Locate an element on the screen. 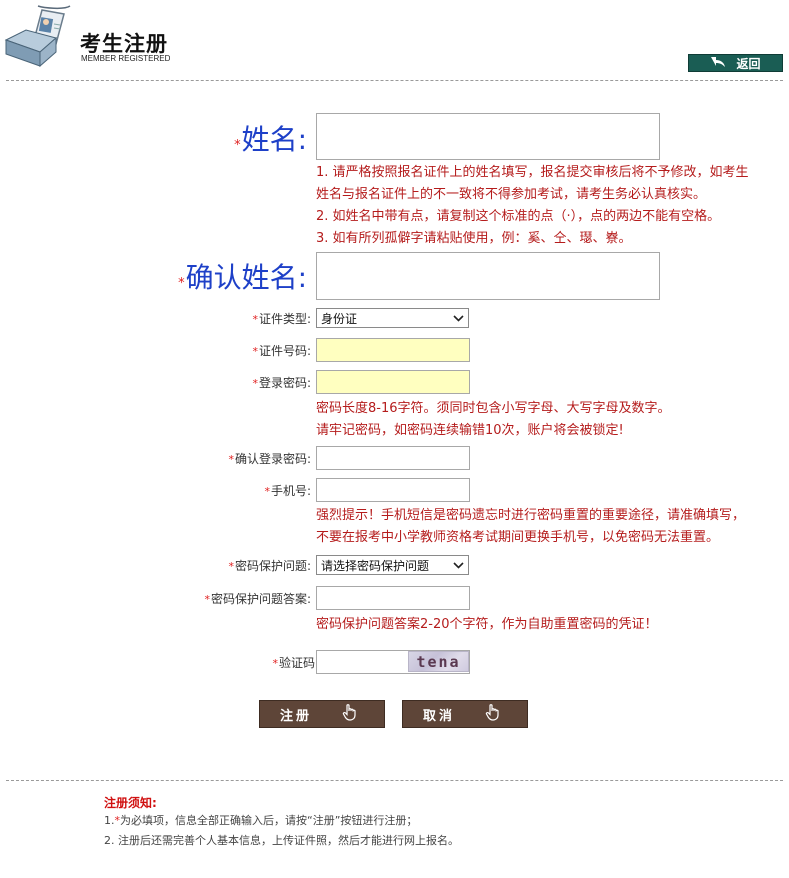  name-input is located at coordinates (488, 136).